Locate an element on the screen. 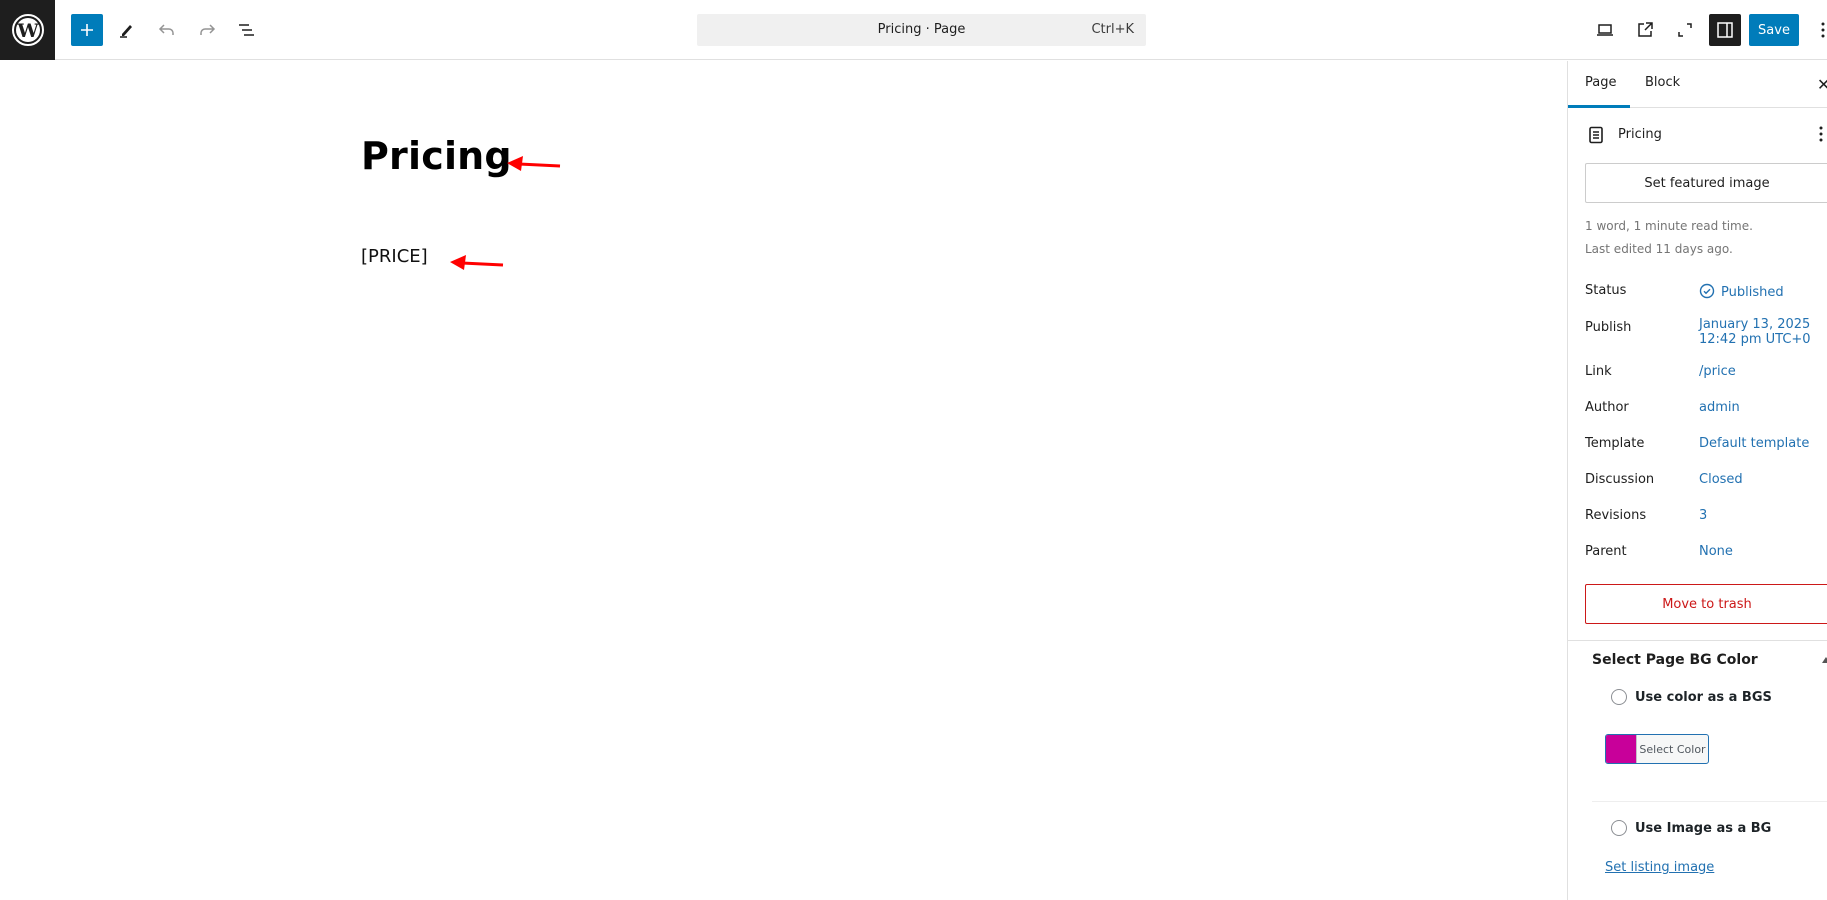 The width and height of the screenshot is (1827, 900). color-picker-button: Select Color is located at coordinates (1657, 749).